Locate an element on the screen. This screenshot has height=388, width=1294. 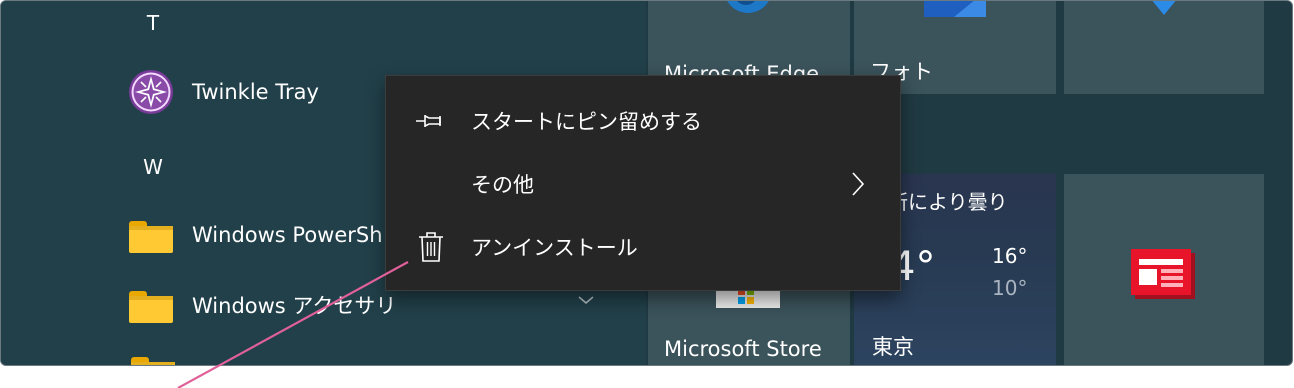
annotation-pointer-line is located at coordinates (293, 324).